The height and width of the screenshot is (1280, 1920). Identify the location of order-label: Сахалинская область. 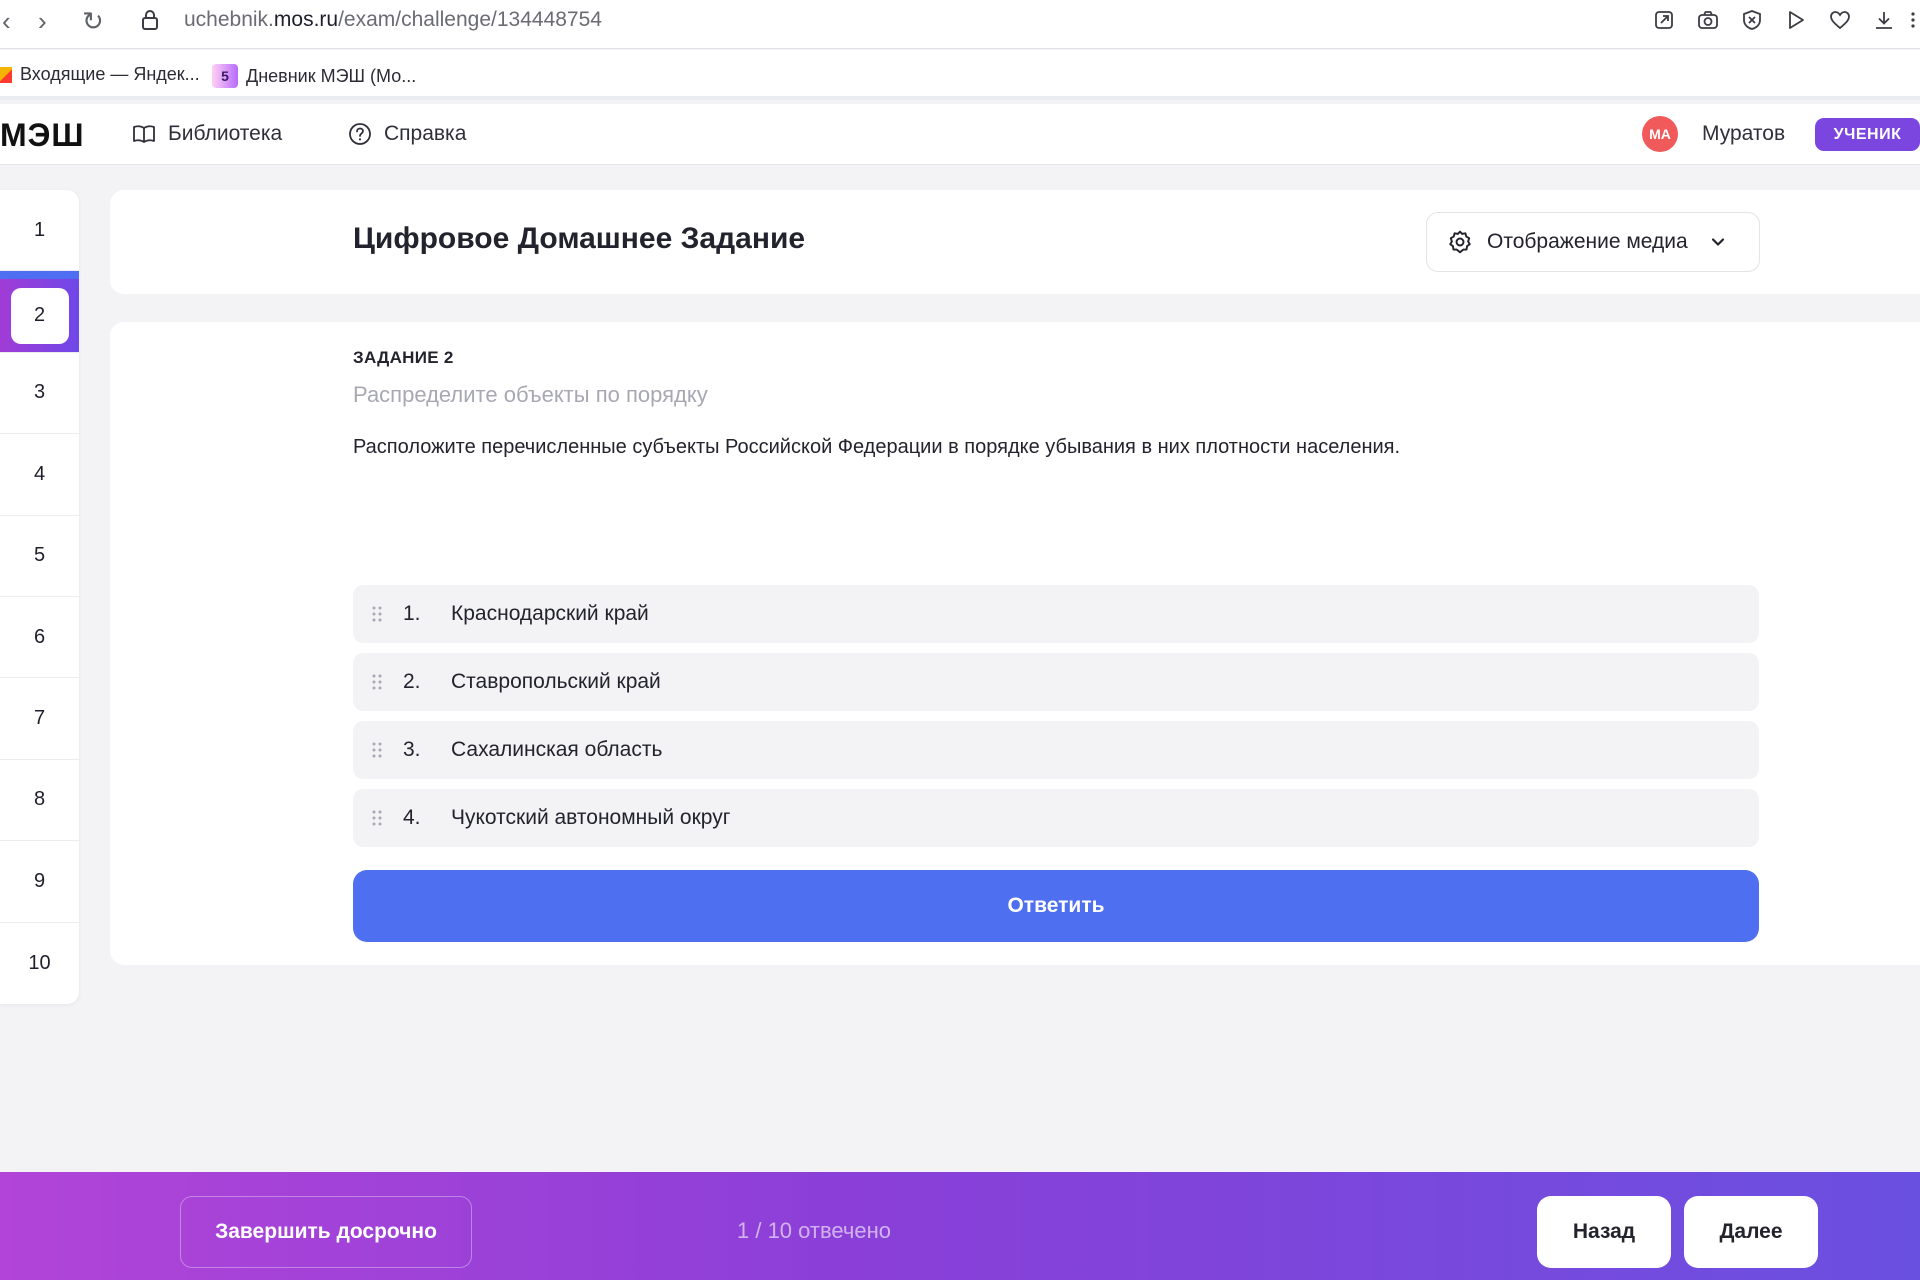
(557, 749).